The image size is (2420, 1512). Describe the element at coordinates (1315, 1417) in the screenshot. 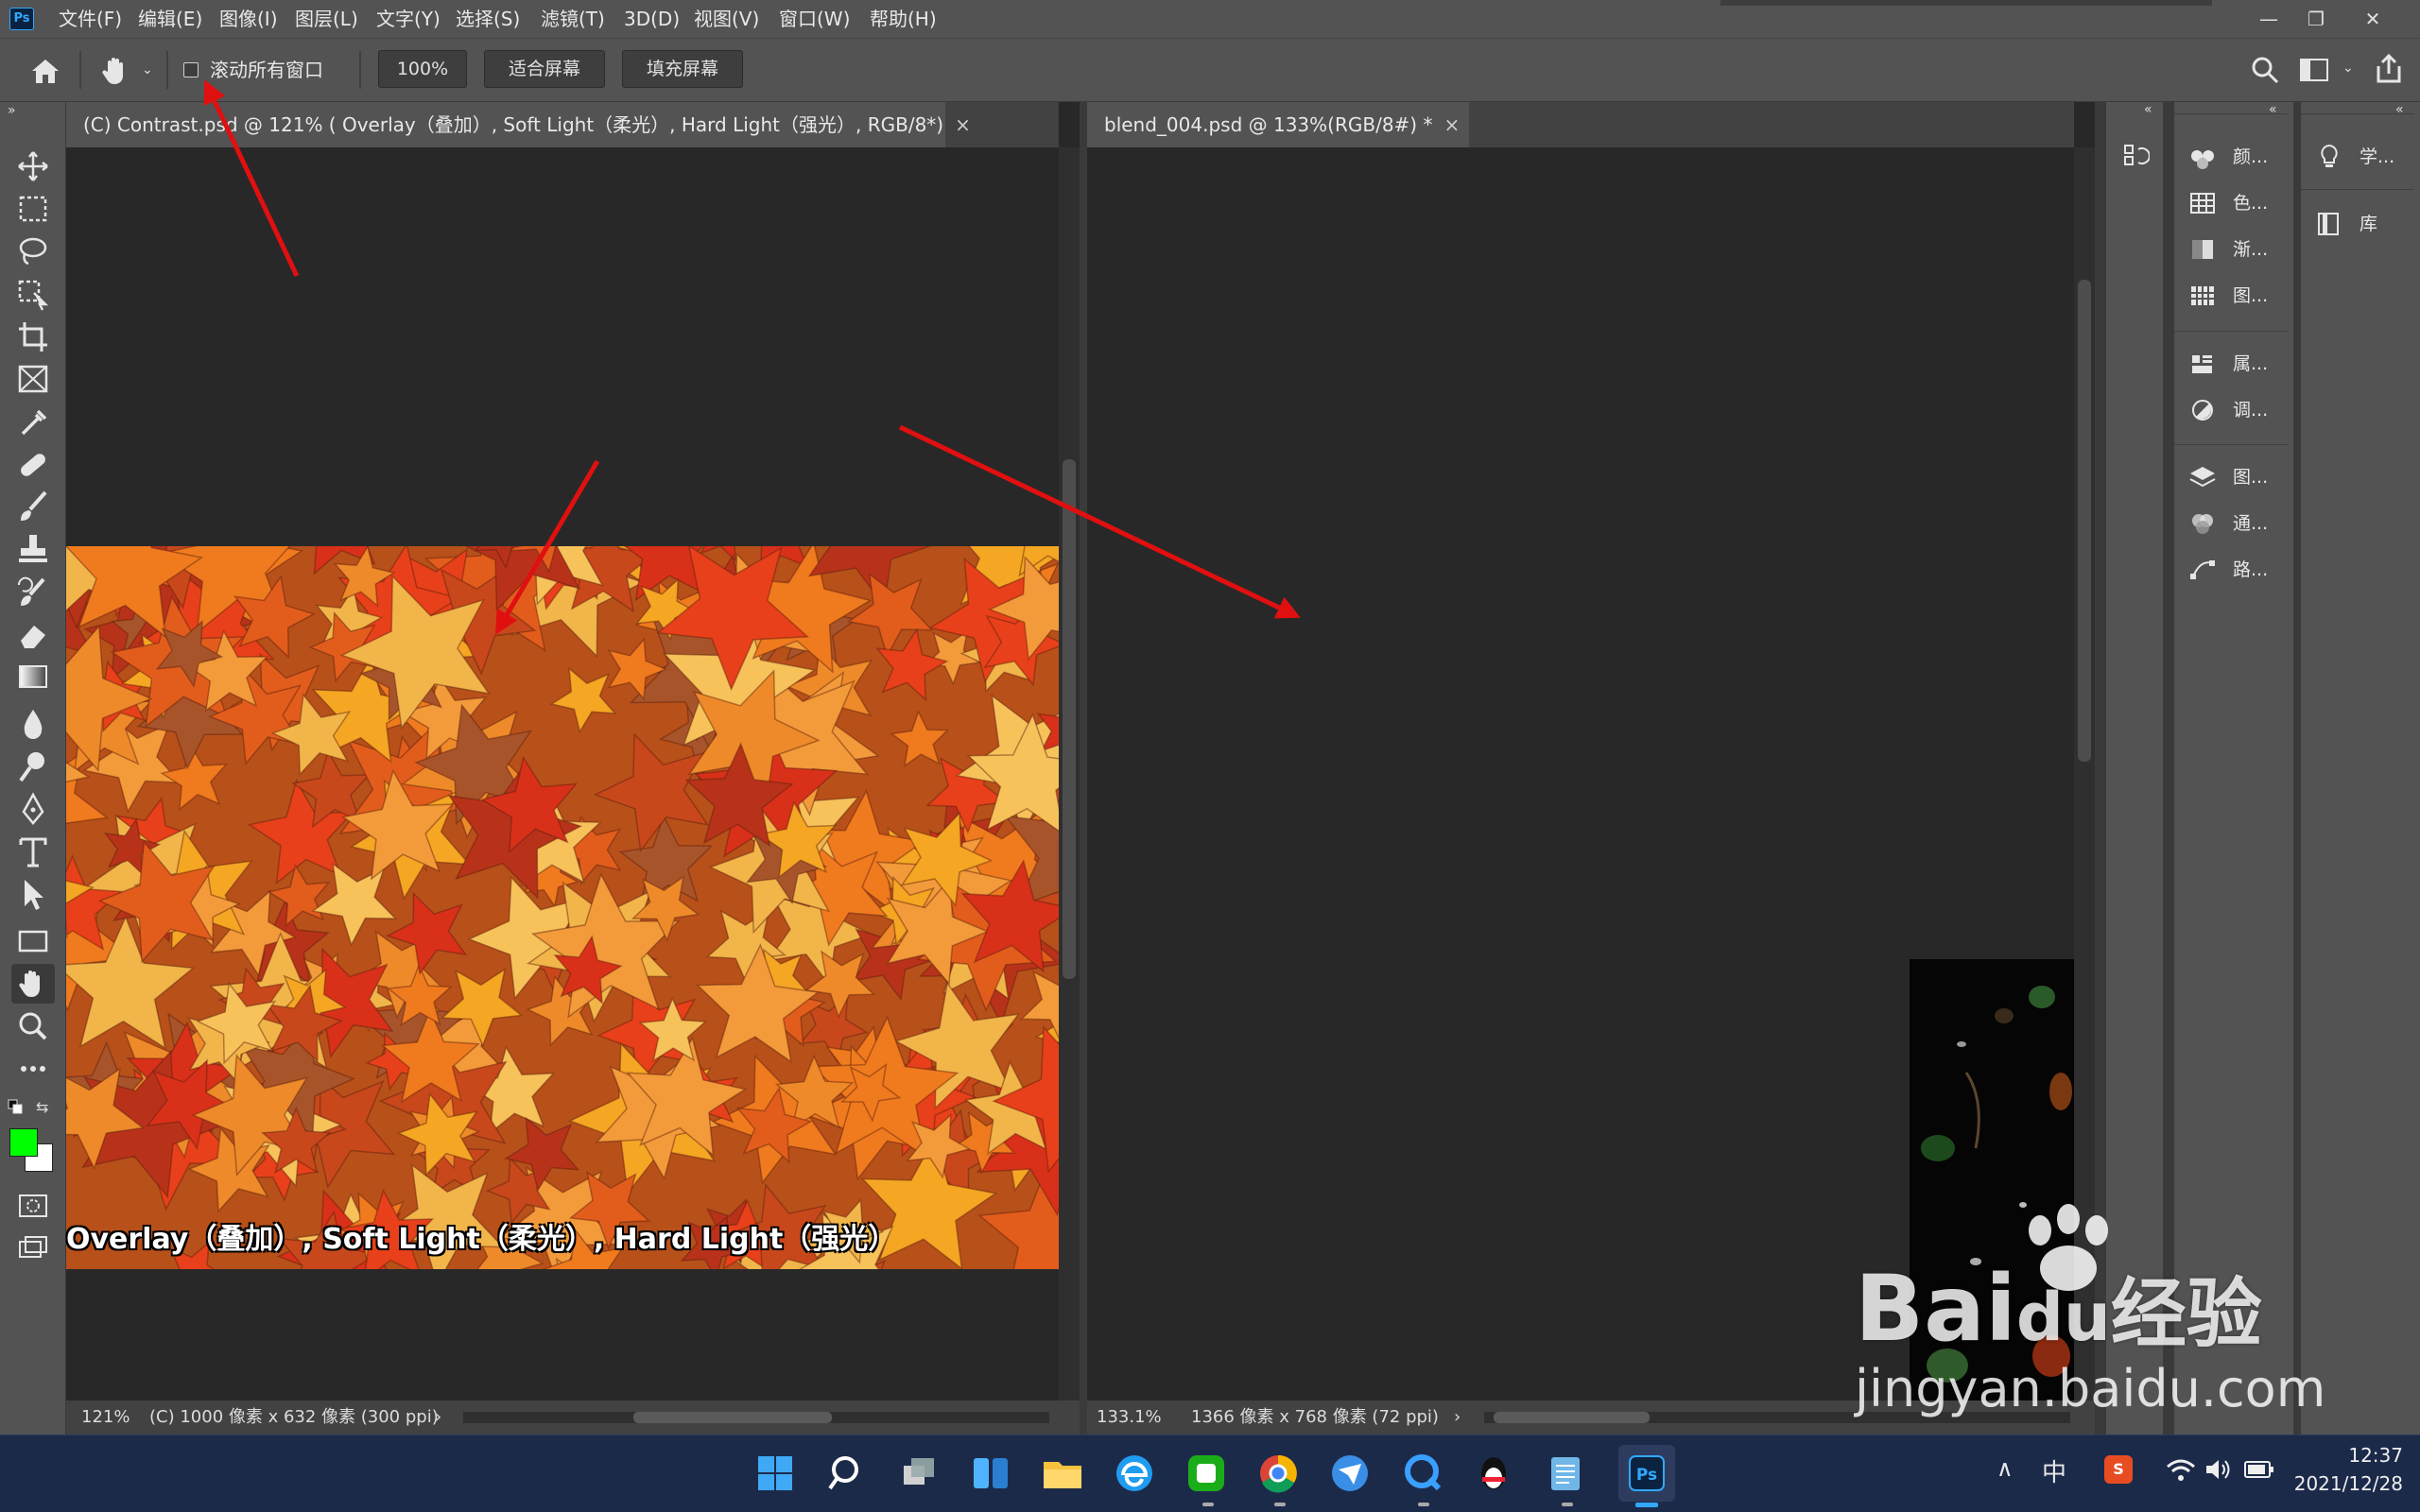

I see `doc2-doc-info: 1366 像素 x 768 像素 (72 ppi)` at that location.